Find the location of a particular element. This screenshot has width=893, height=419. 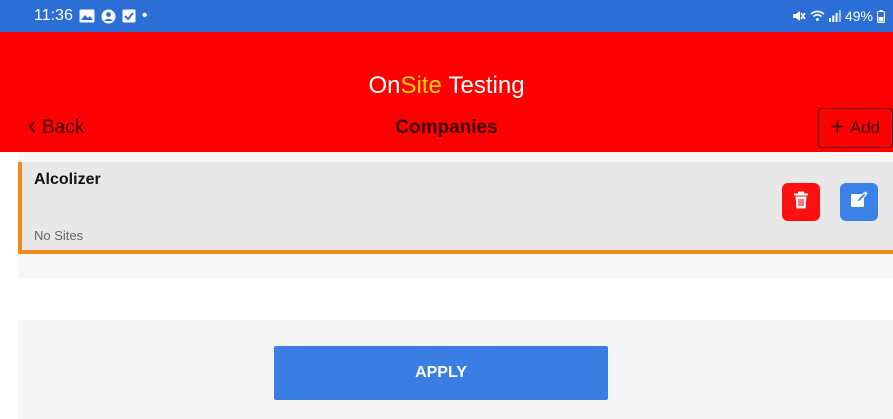

battery-icon is located at coordinates (881, 16).